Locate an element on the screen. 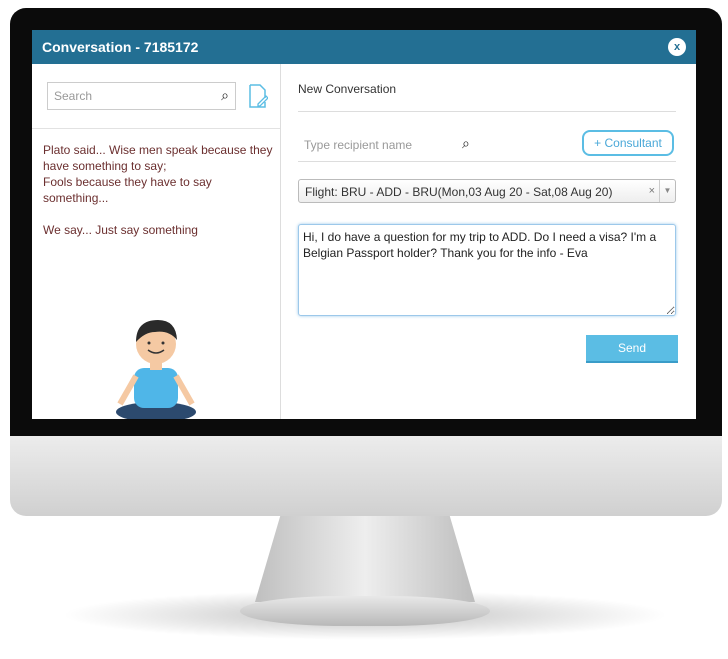 The image size is (728, 659). add-consultant-button: + Consultant is located at coordinates (628, 143).